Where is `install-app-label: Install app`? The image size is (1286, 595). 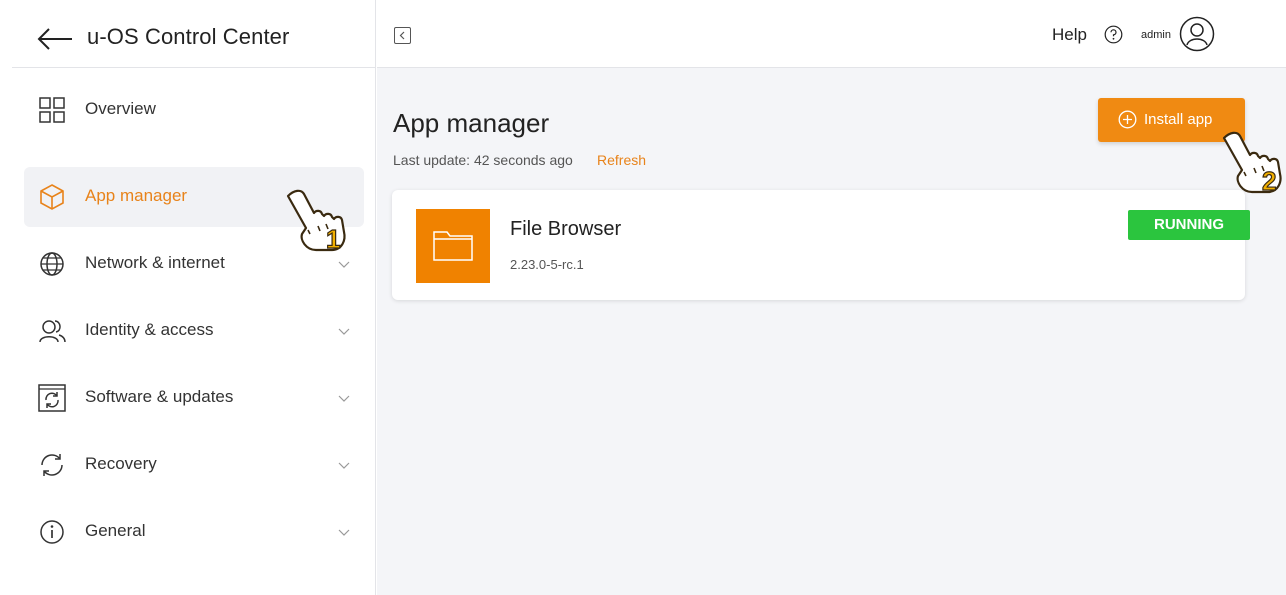
install-app-label: Install app is located at coordinates (1178, 119).